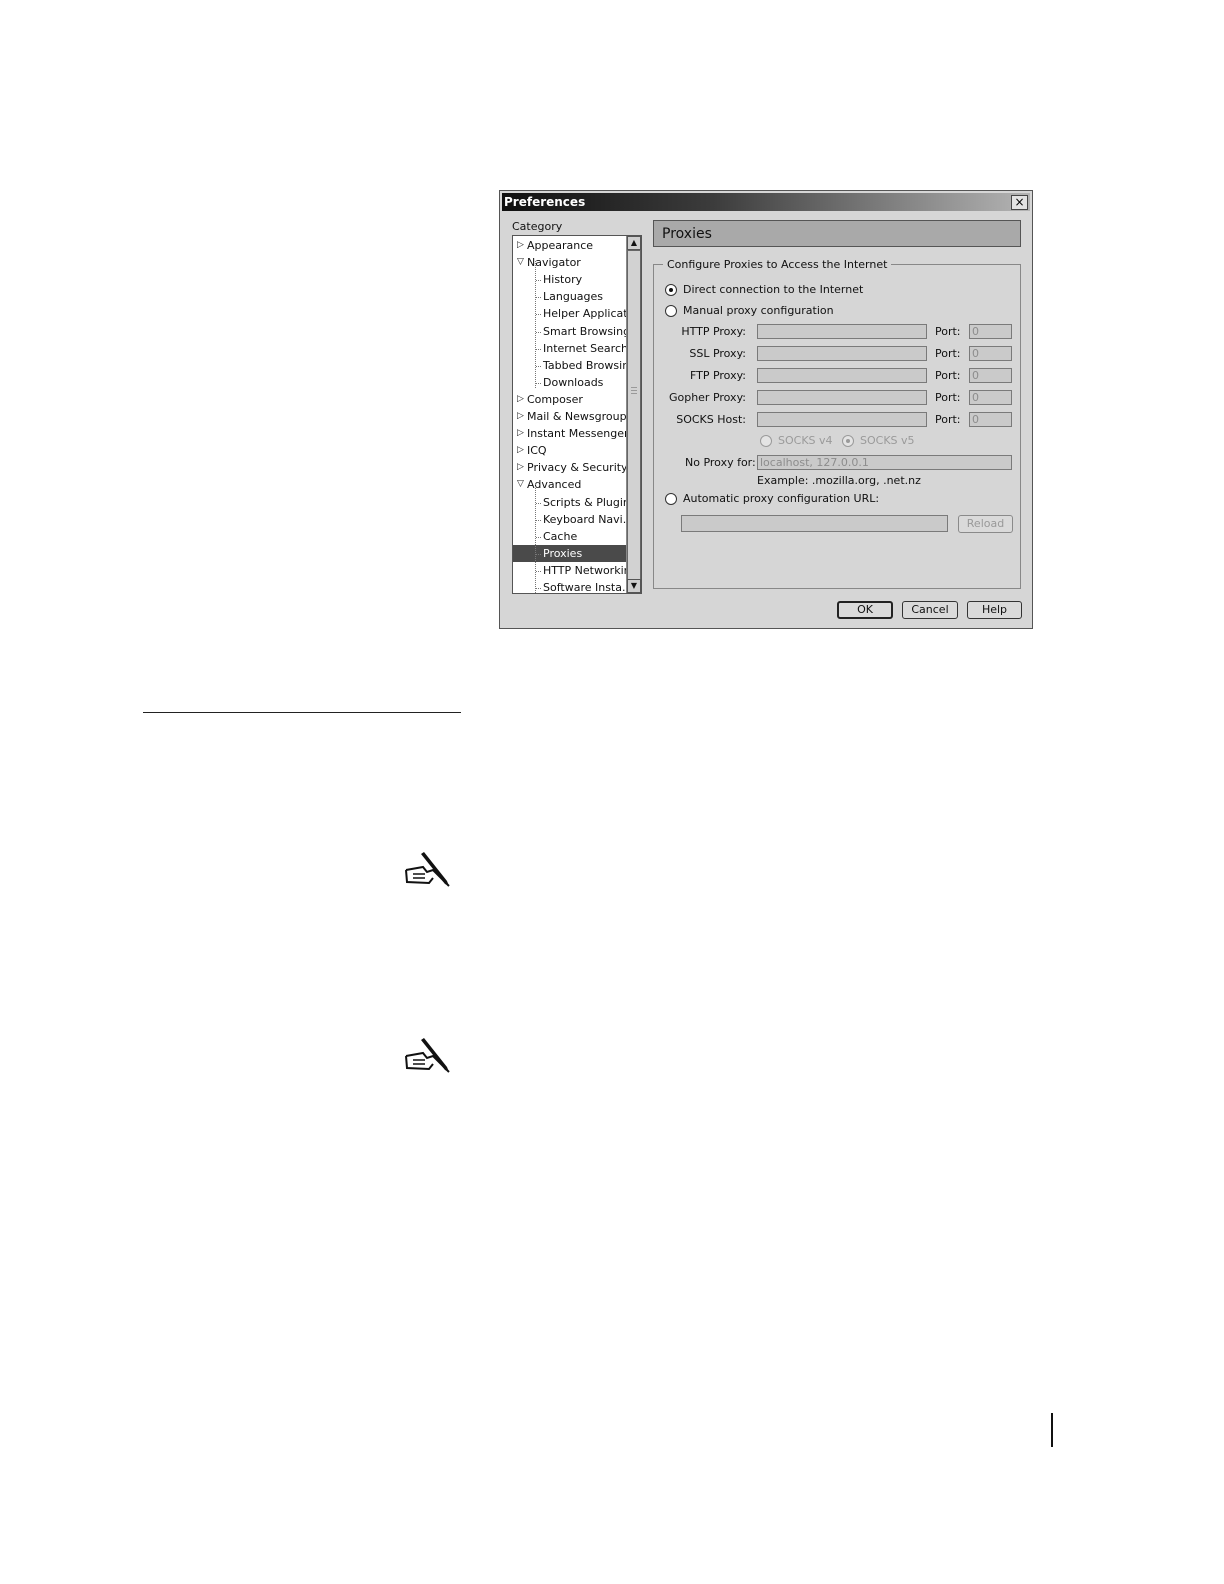  What do you see at coordinates (884, 462) in the screenshot?
I see `no-proxy-input: localhost, 127.0.0.1` at bounding box center [884, 462].